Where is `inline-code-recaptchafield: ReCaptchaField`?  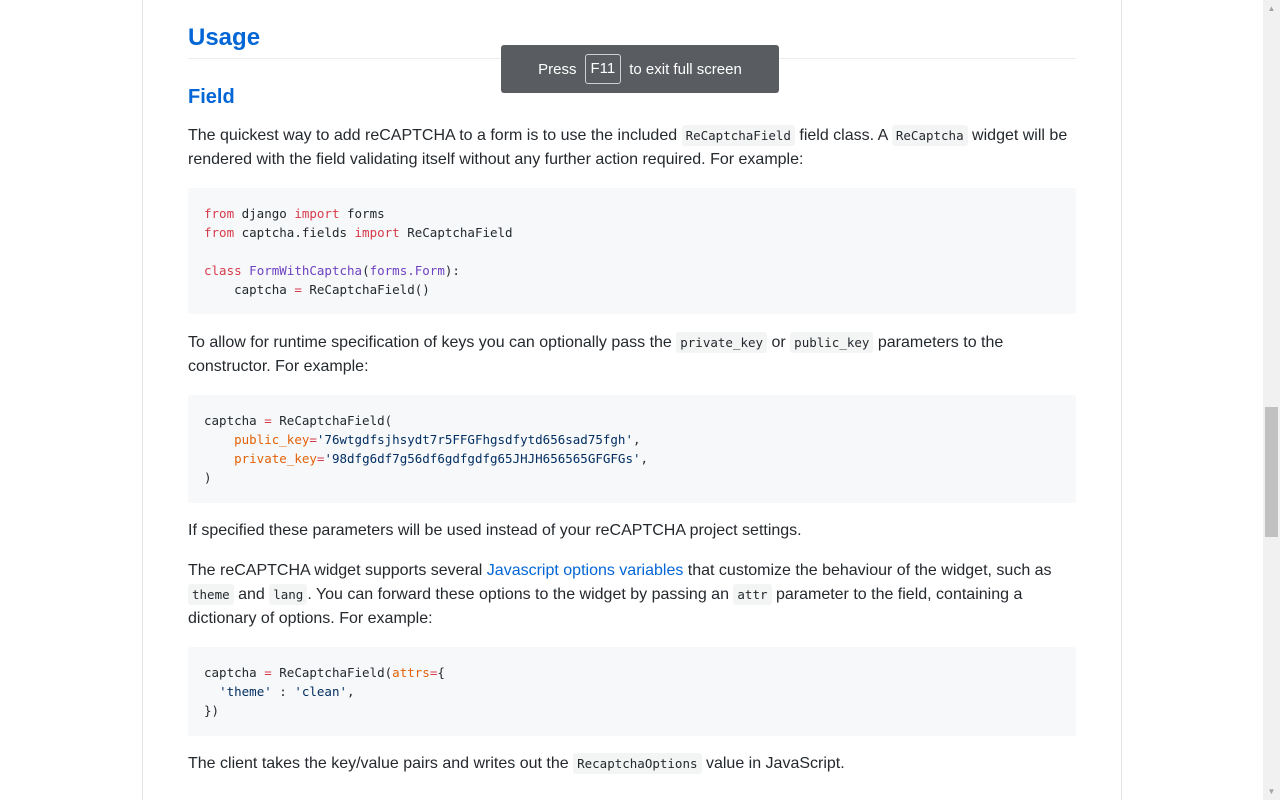
inline-code-recaptchafield: ReCaptchaField is located at coordinates (738, 135).